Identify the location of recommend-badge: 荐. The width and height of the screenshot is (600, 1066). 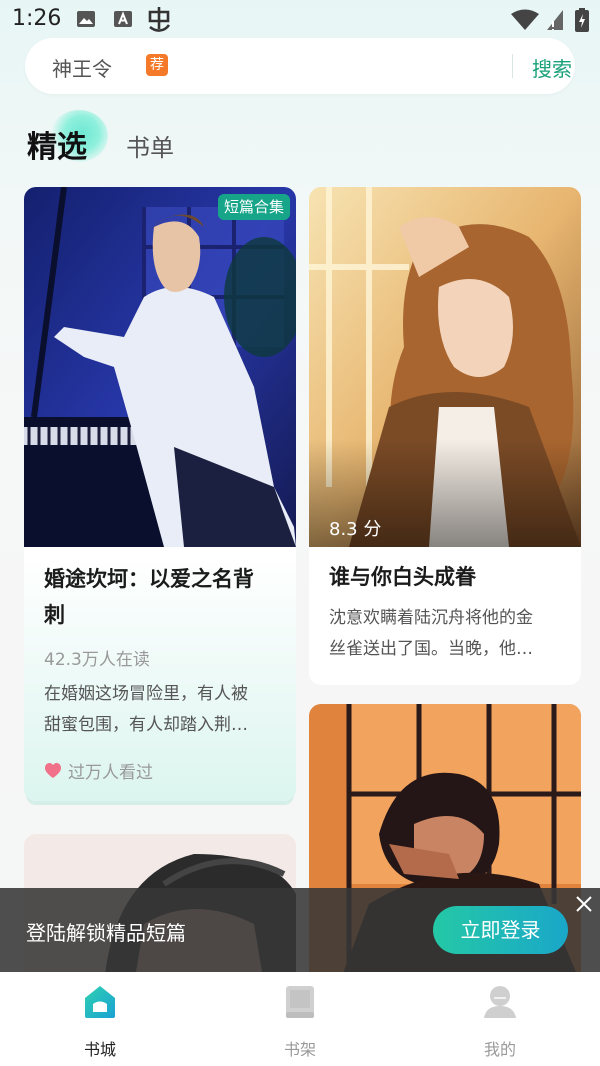
(157, 65).